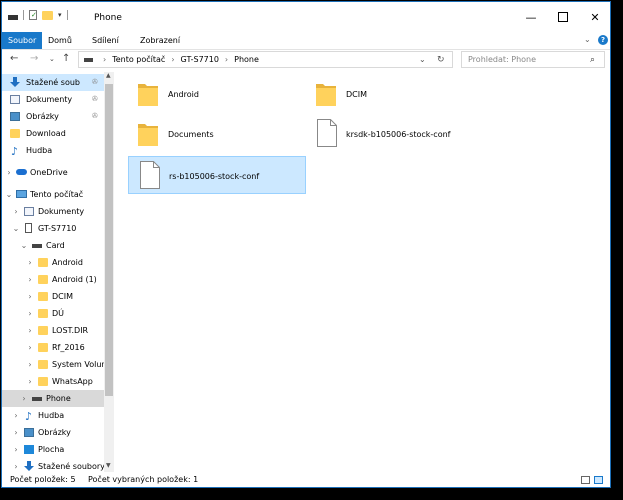 This screenshot has width=623, height=500. What do you see at coordinates (34, 58) in the screenshot?
I see `forward-arrow-icon: →` at bounding box center [34, 58].